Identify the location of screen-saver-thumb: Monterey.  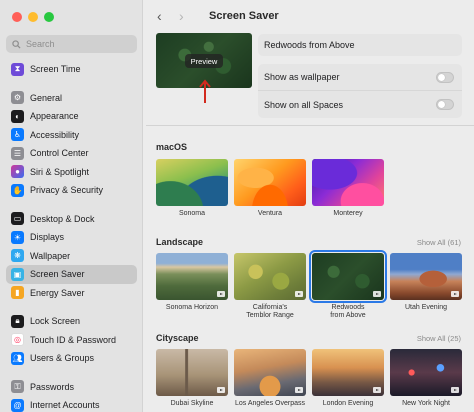
(348, 188).